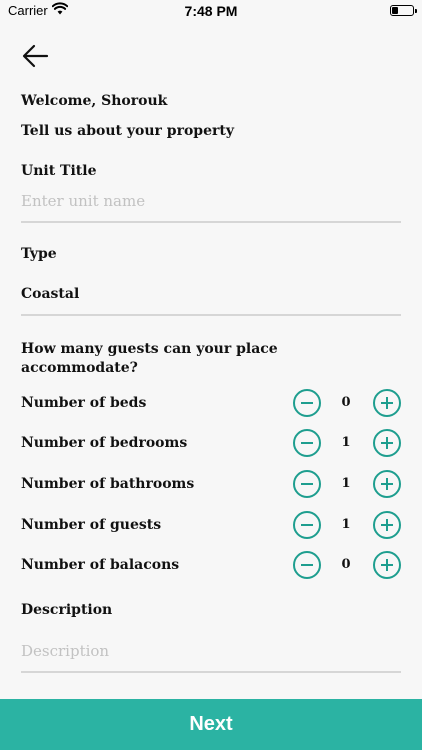 This screenshot has width=422, height=750. Describe the element at coordinates (211, 526) in the screenshot. I see `counter-row-guests: Number of guests 1` at that location.